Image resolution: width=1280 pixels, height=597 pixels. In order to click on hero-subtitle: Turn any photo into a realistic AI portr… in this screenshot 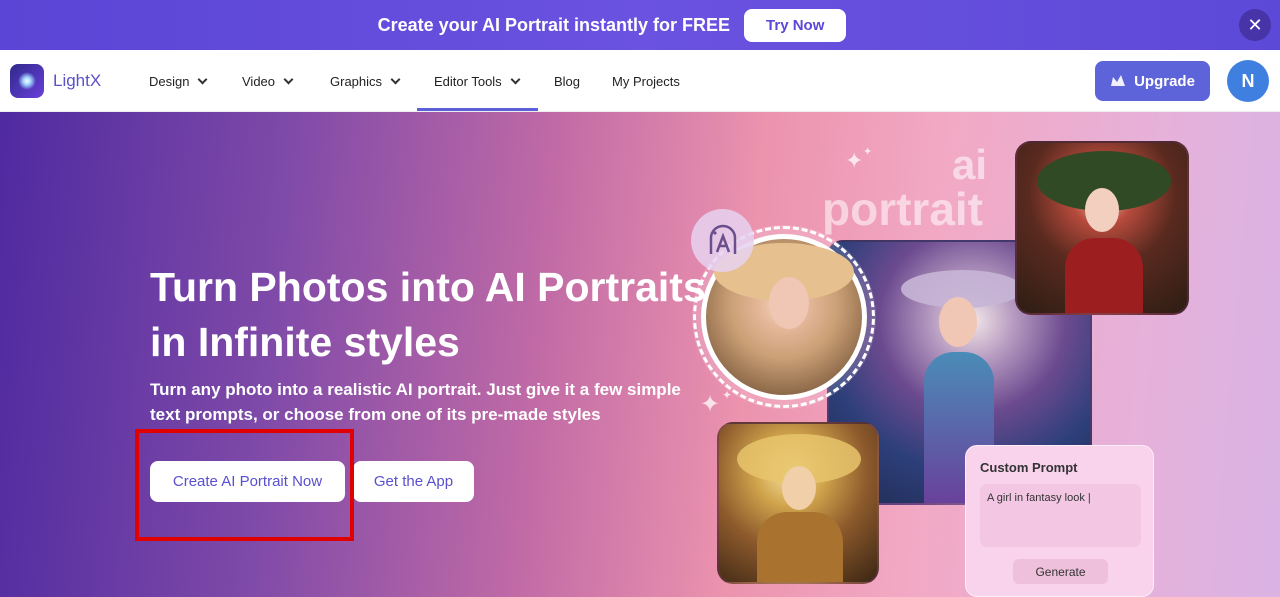, I will do `click(415, 402)`.